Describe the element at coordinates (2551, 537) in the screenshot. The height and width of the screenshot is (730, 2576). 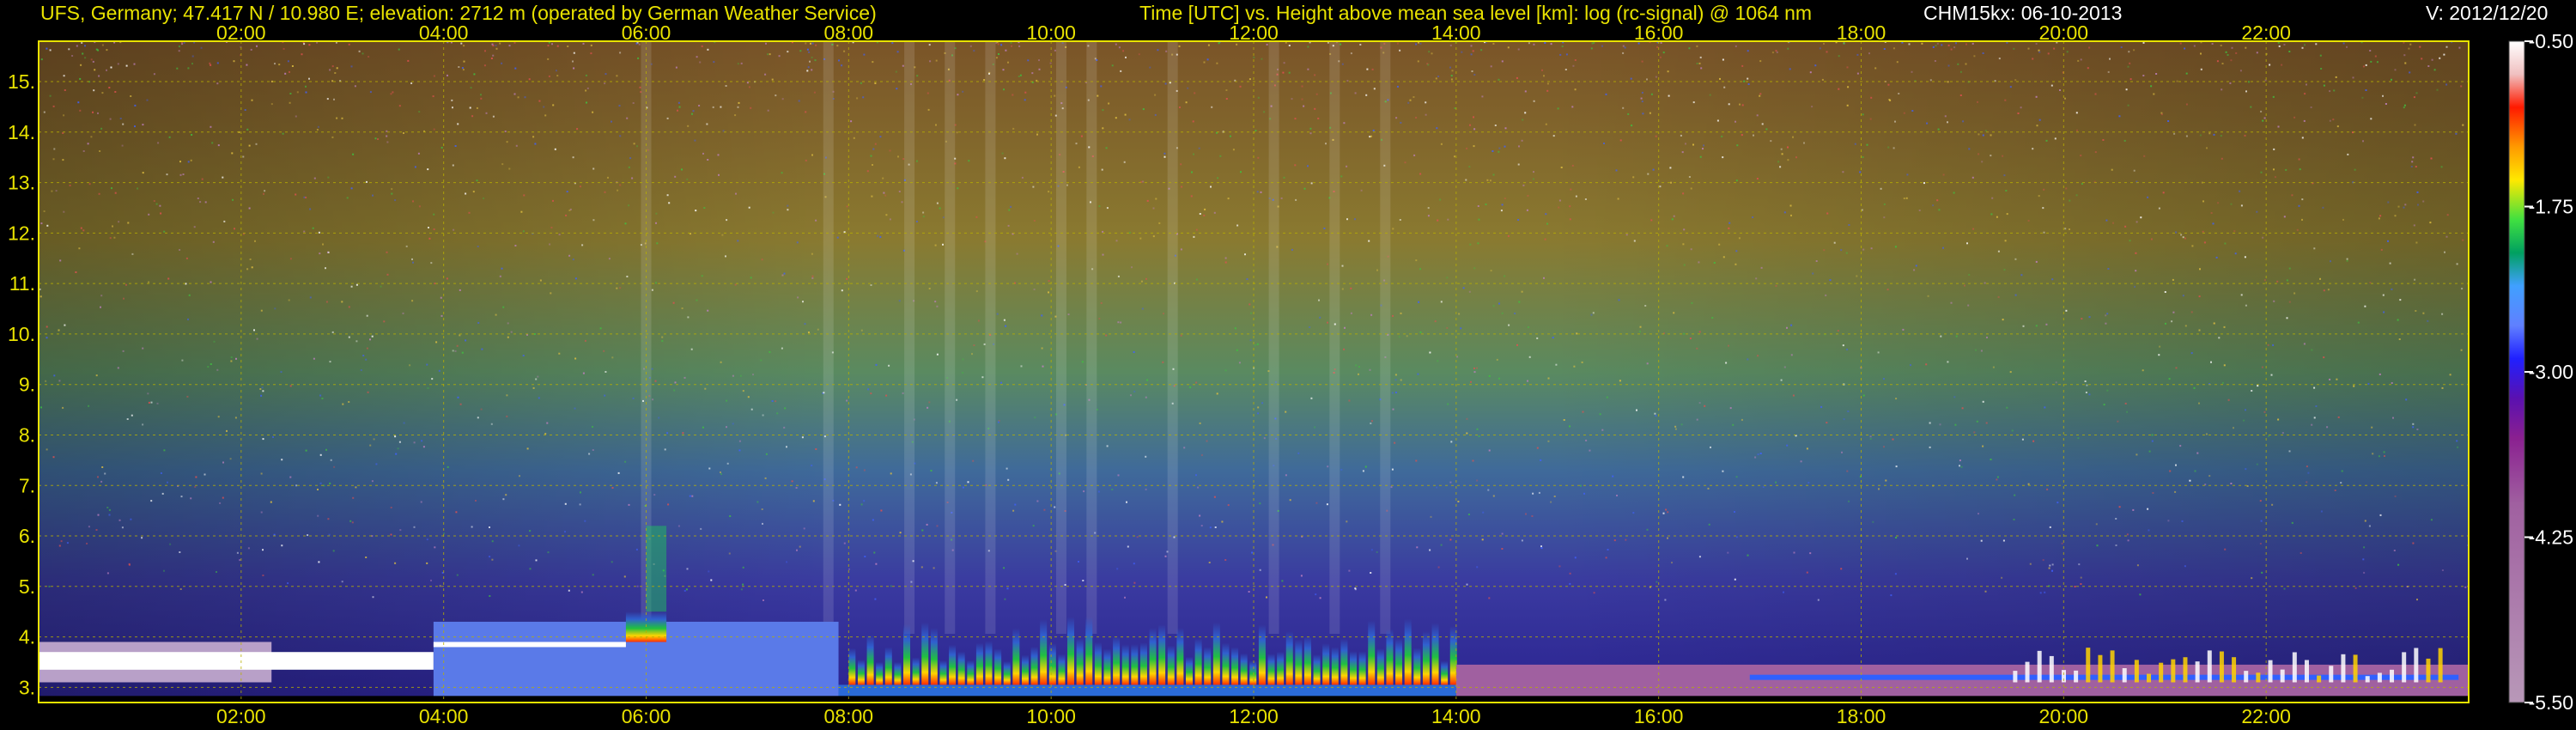
I see `colorbar-tick-label: -4.25` at that location.